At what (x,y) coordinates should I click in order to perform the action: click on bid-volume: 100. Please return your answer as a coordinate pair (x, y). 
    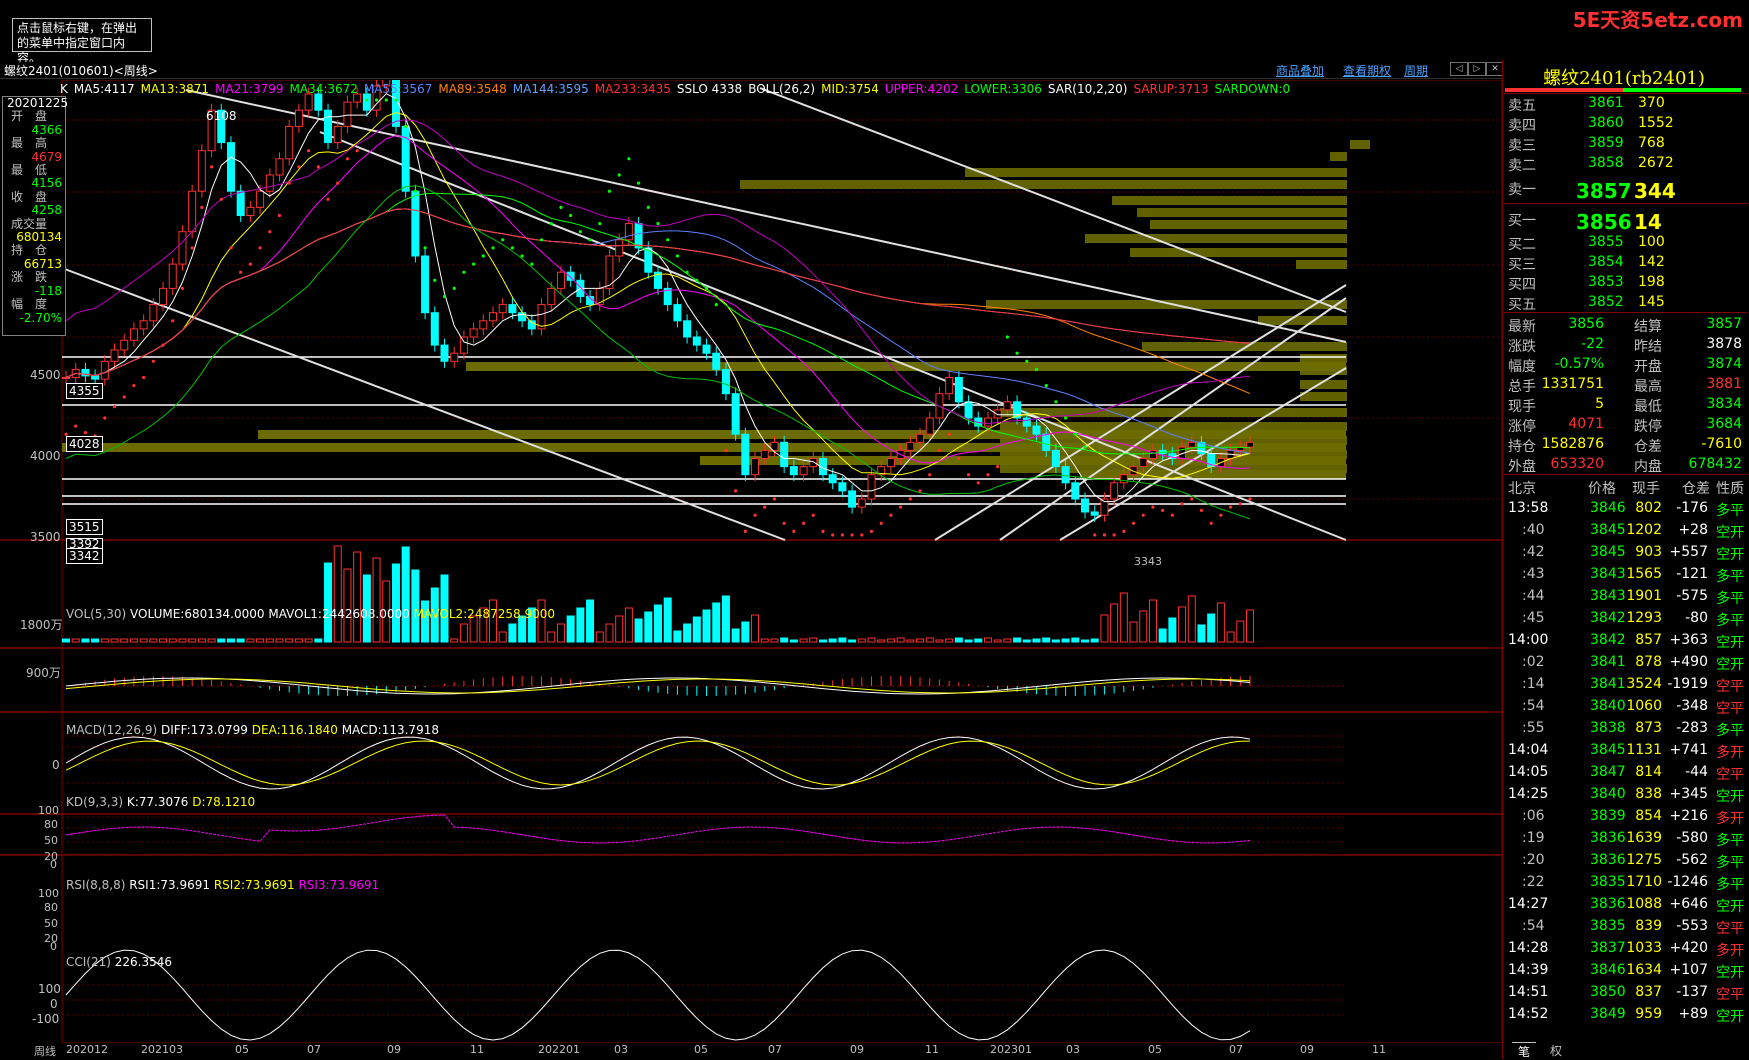
    Looking at the image, I should click on (1651, 242).